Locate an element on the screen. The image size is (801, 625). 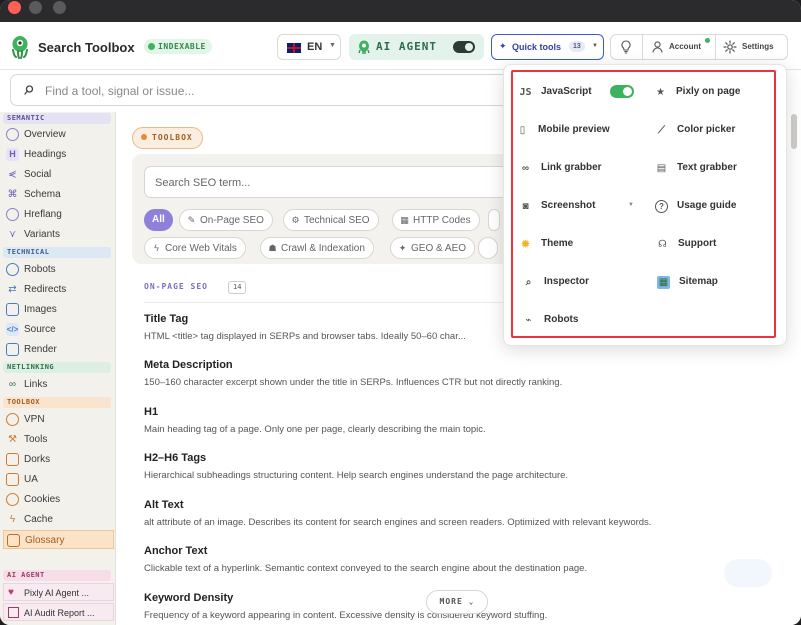
support-icon: ☊ is located at coordinates (662, 244).